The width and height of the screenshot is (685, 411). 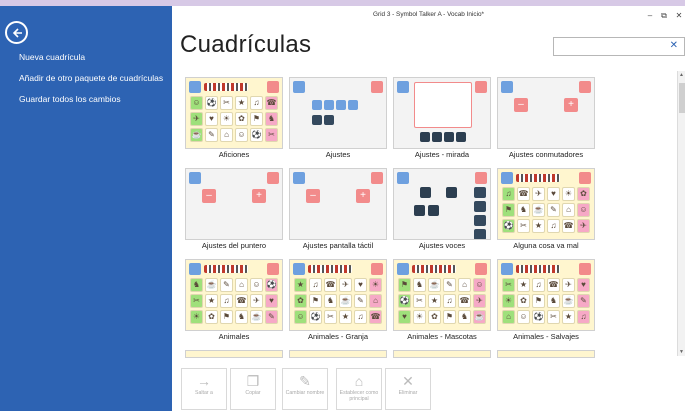 I want to click on symbol-icon: ✈, so click(x=345, y=284).